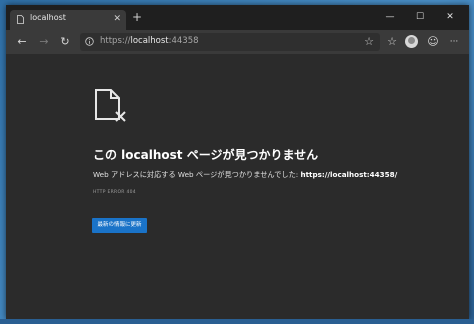  I want to click on page-favicon-icon, so click(20, 19).